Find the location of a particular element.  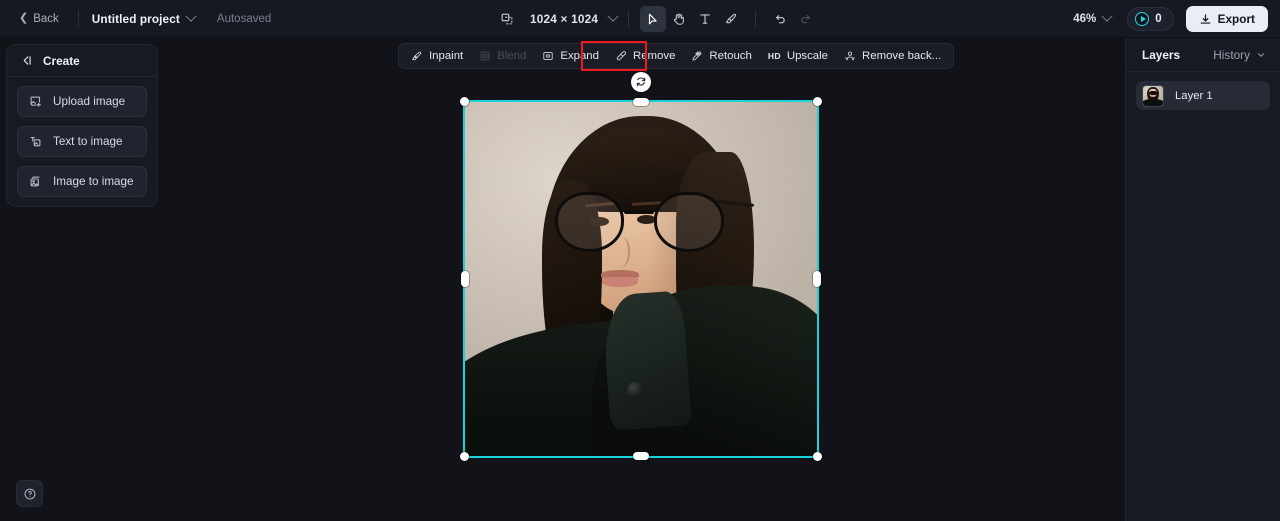

remove-background-icon is located at coordinates (850, 56).